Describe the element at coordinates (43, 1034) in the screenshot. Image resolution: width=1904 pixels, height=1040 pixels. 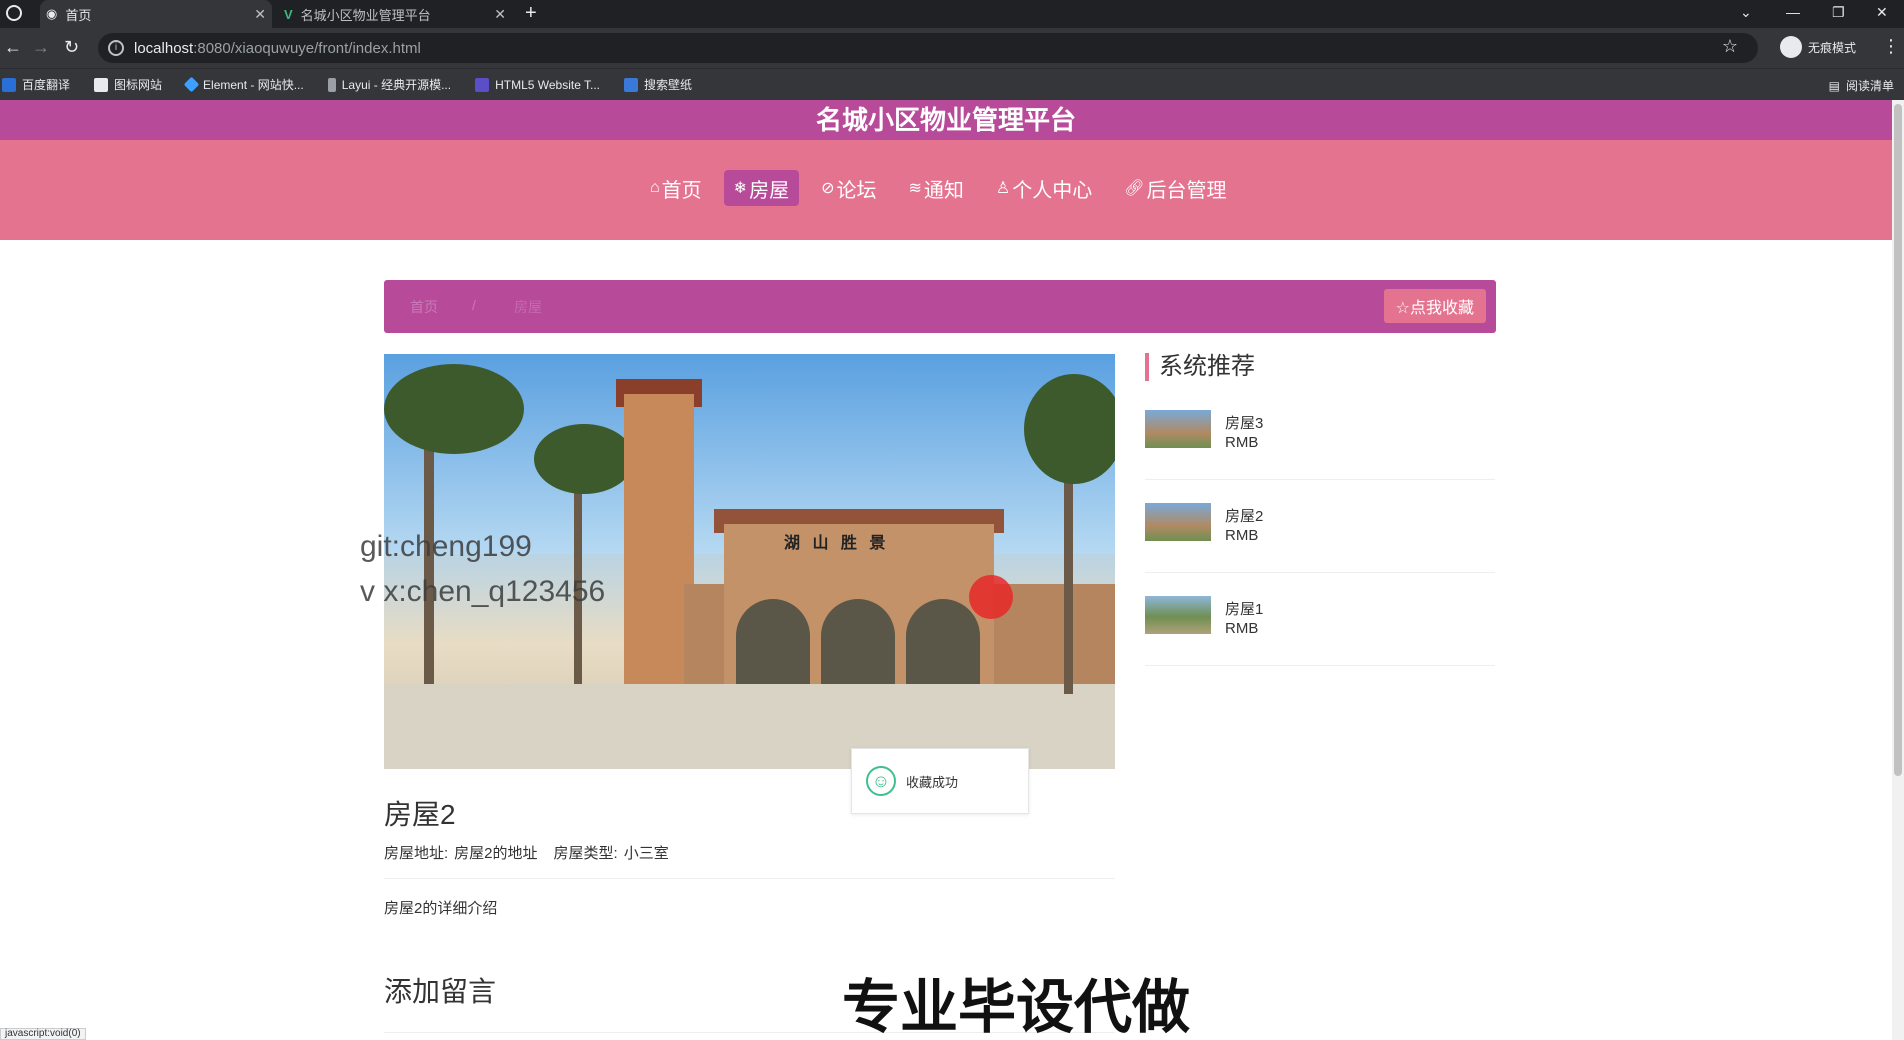
I see `status-bar-link: javascript:void(0)` at that location.